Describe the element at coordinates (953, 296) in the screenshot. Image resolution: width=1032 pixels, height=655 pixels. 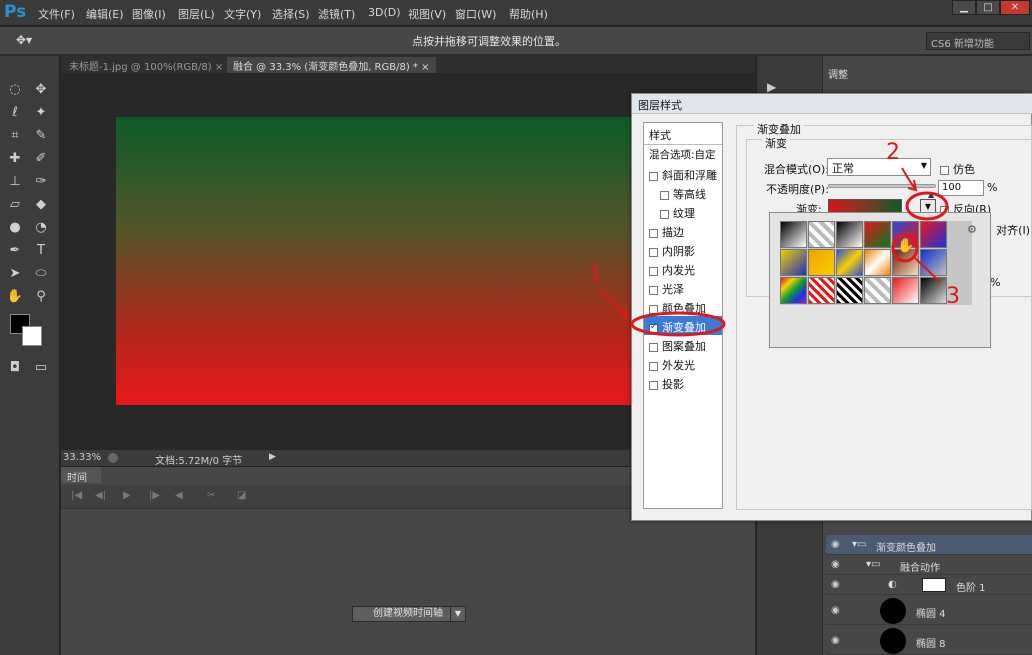
I see `annotation-3: 3` at that location.